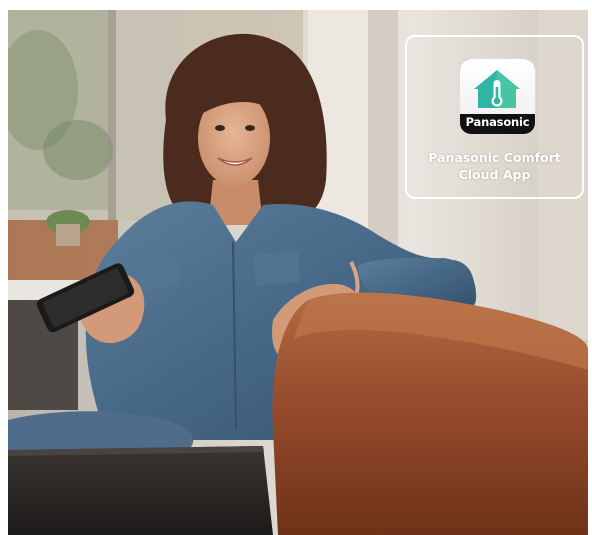 The image size is (592, 535). I want to click on app-icon: Panasonic, so click(497, 96).